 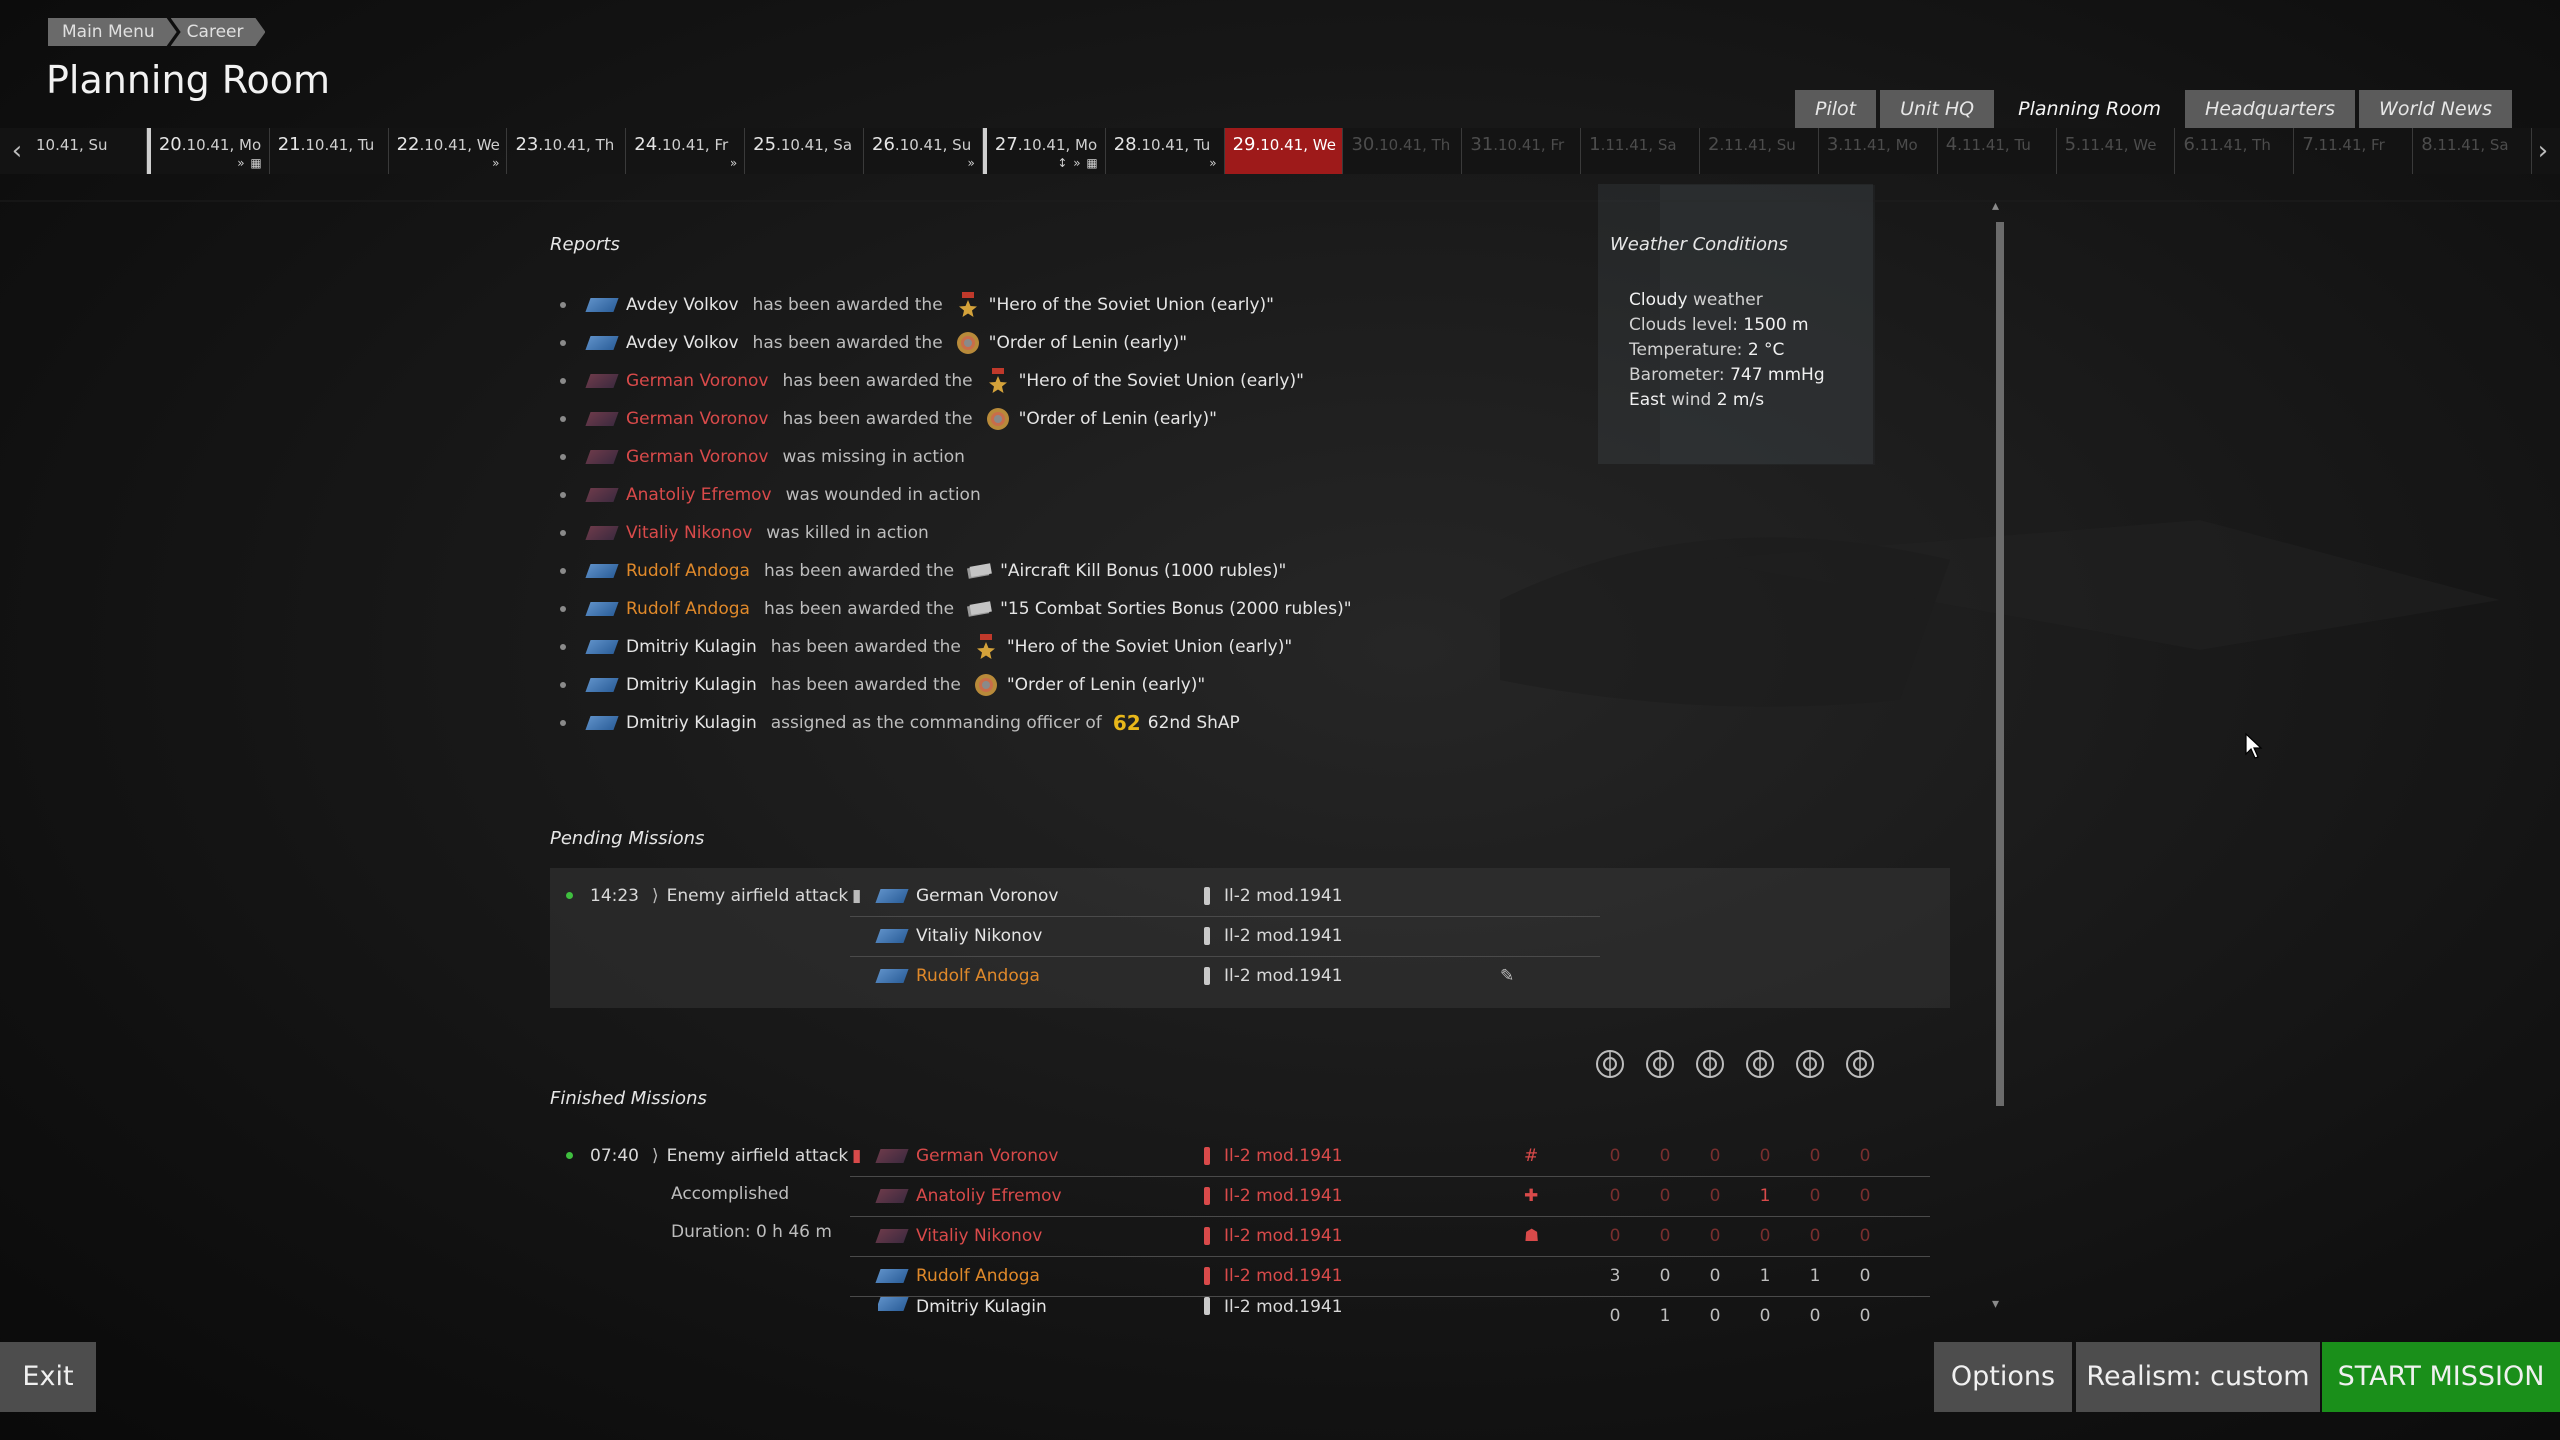 What do you see at coordinates (975, 1196) in the screenshot?
I see `finished-pilot-row: Anatoliy Efremov` at bounding box center [975, 1196].